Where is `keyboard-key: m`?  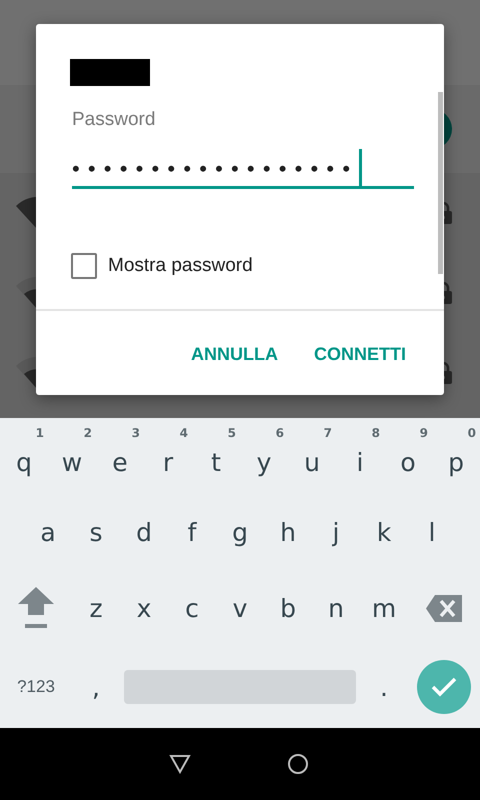 keyboard-key: m is located at coordinates (384, 608).